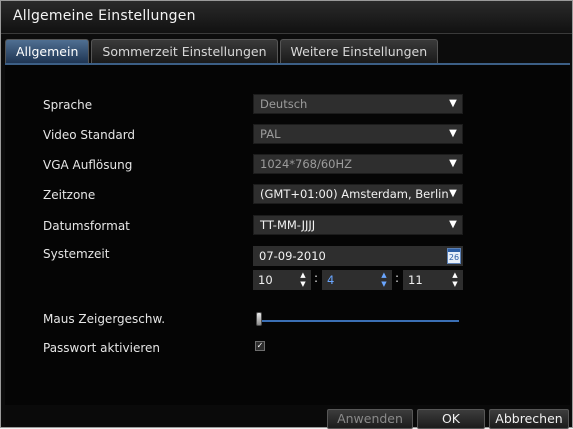 Image resolution: width=573 pixels, height=429 pixels. I want to click on video-standard-value: PAL, so click(270, 134).